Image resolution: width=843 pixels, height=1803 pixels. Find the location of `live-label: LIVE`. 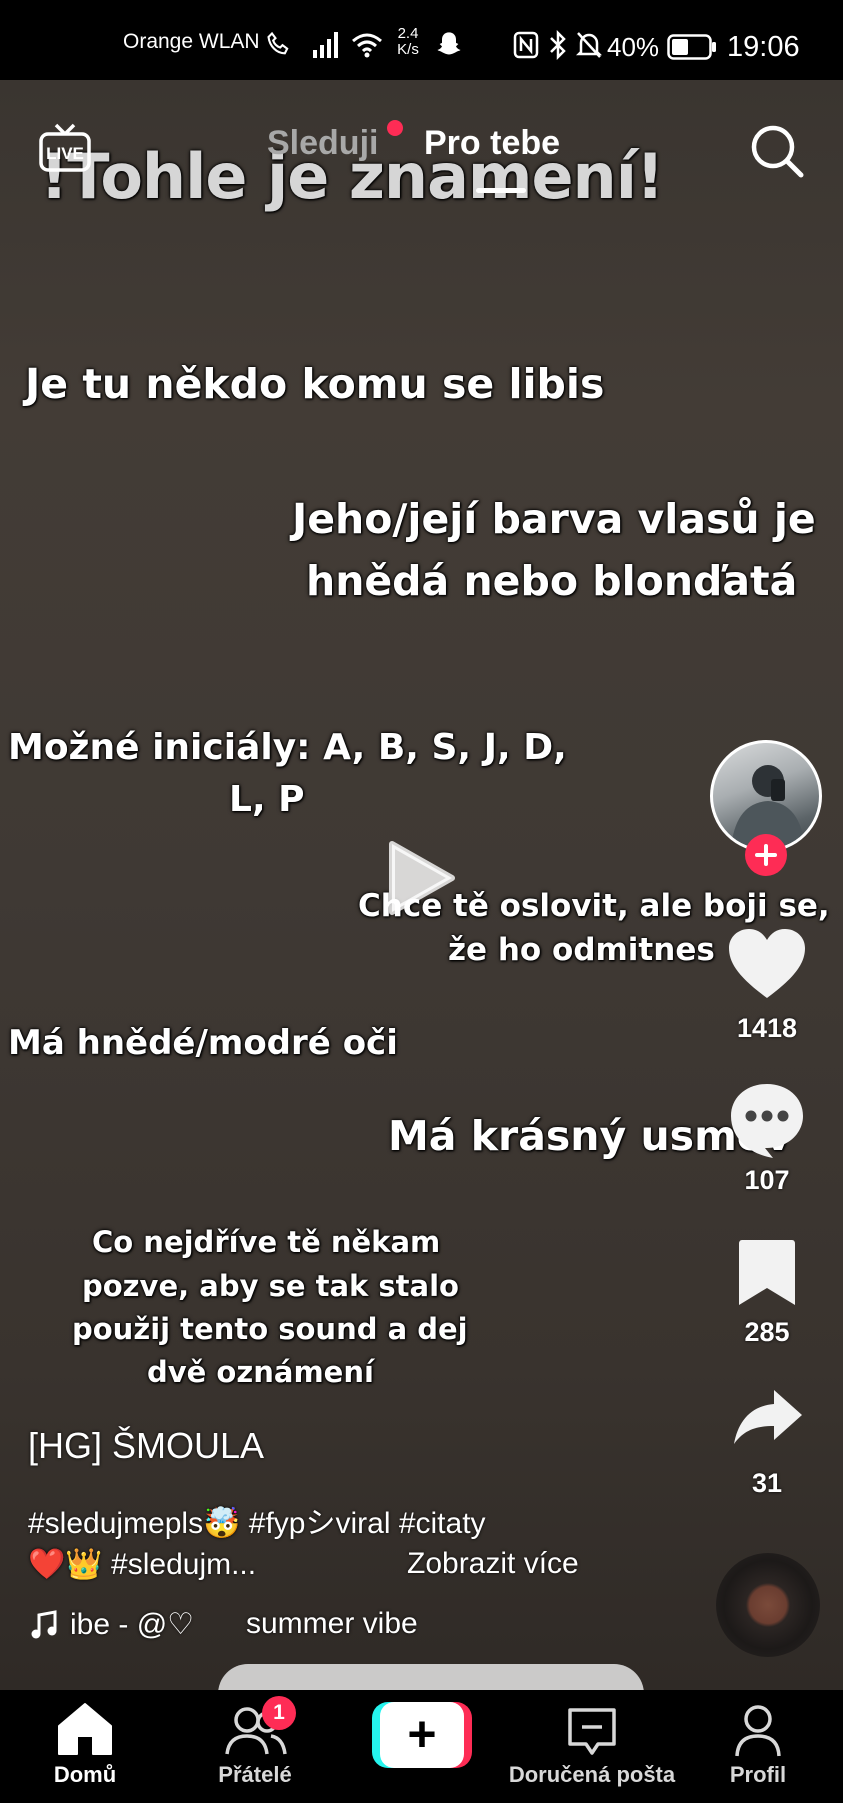

live-label: LIVE is located at coordinates (65, 153).